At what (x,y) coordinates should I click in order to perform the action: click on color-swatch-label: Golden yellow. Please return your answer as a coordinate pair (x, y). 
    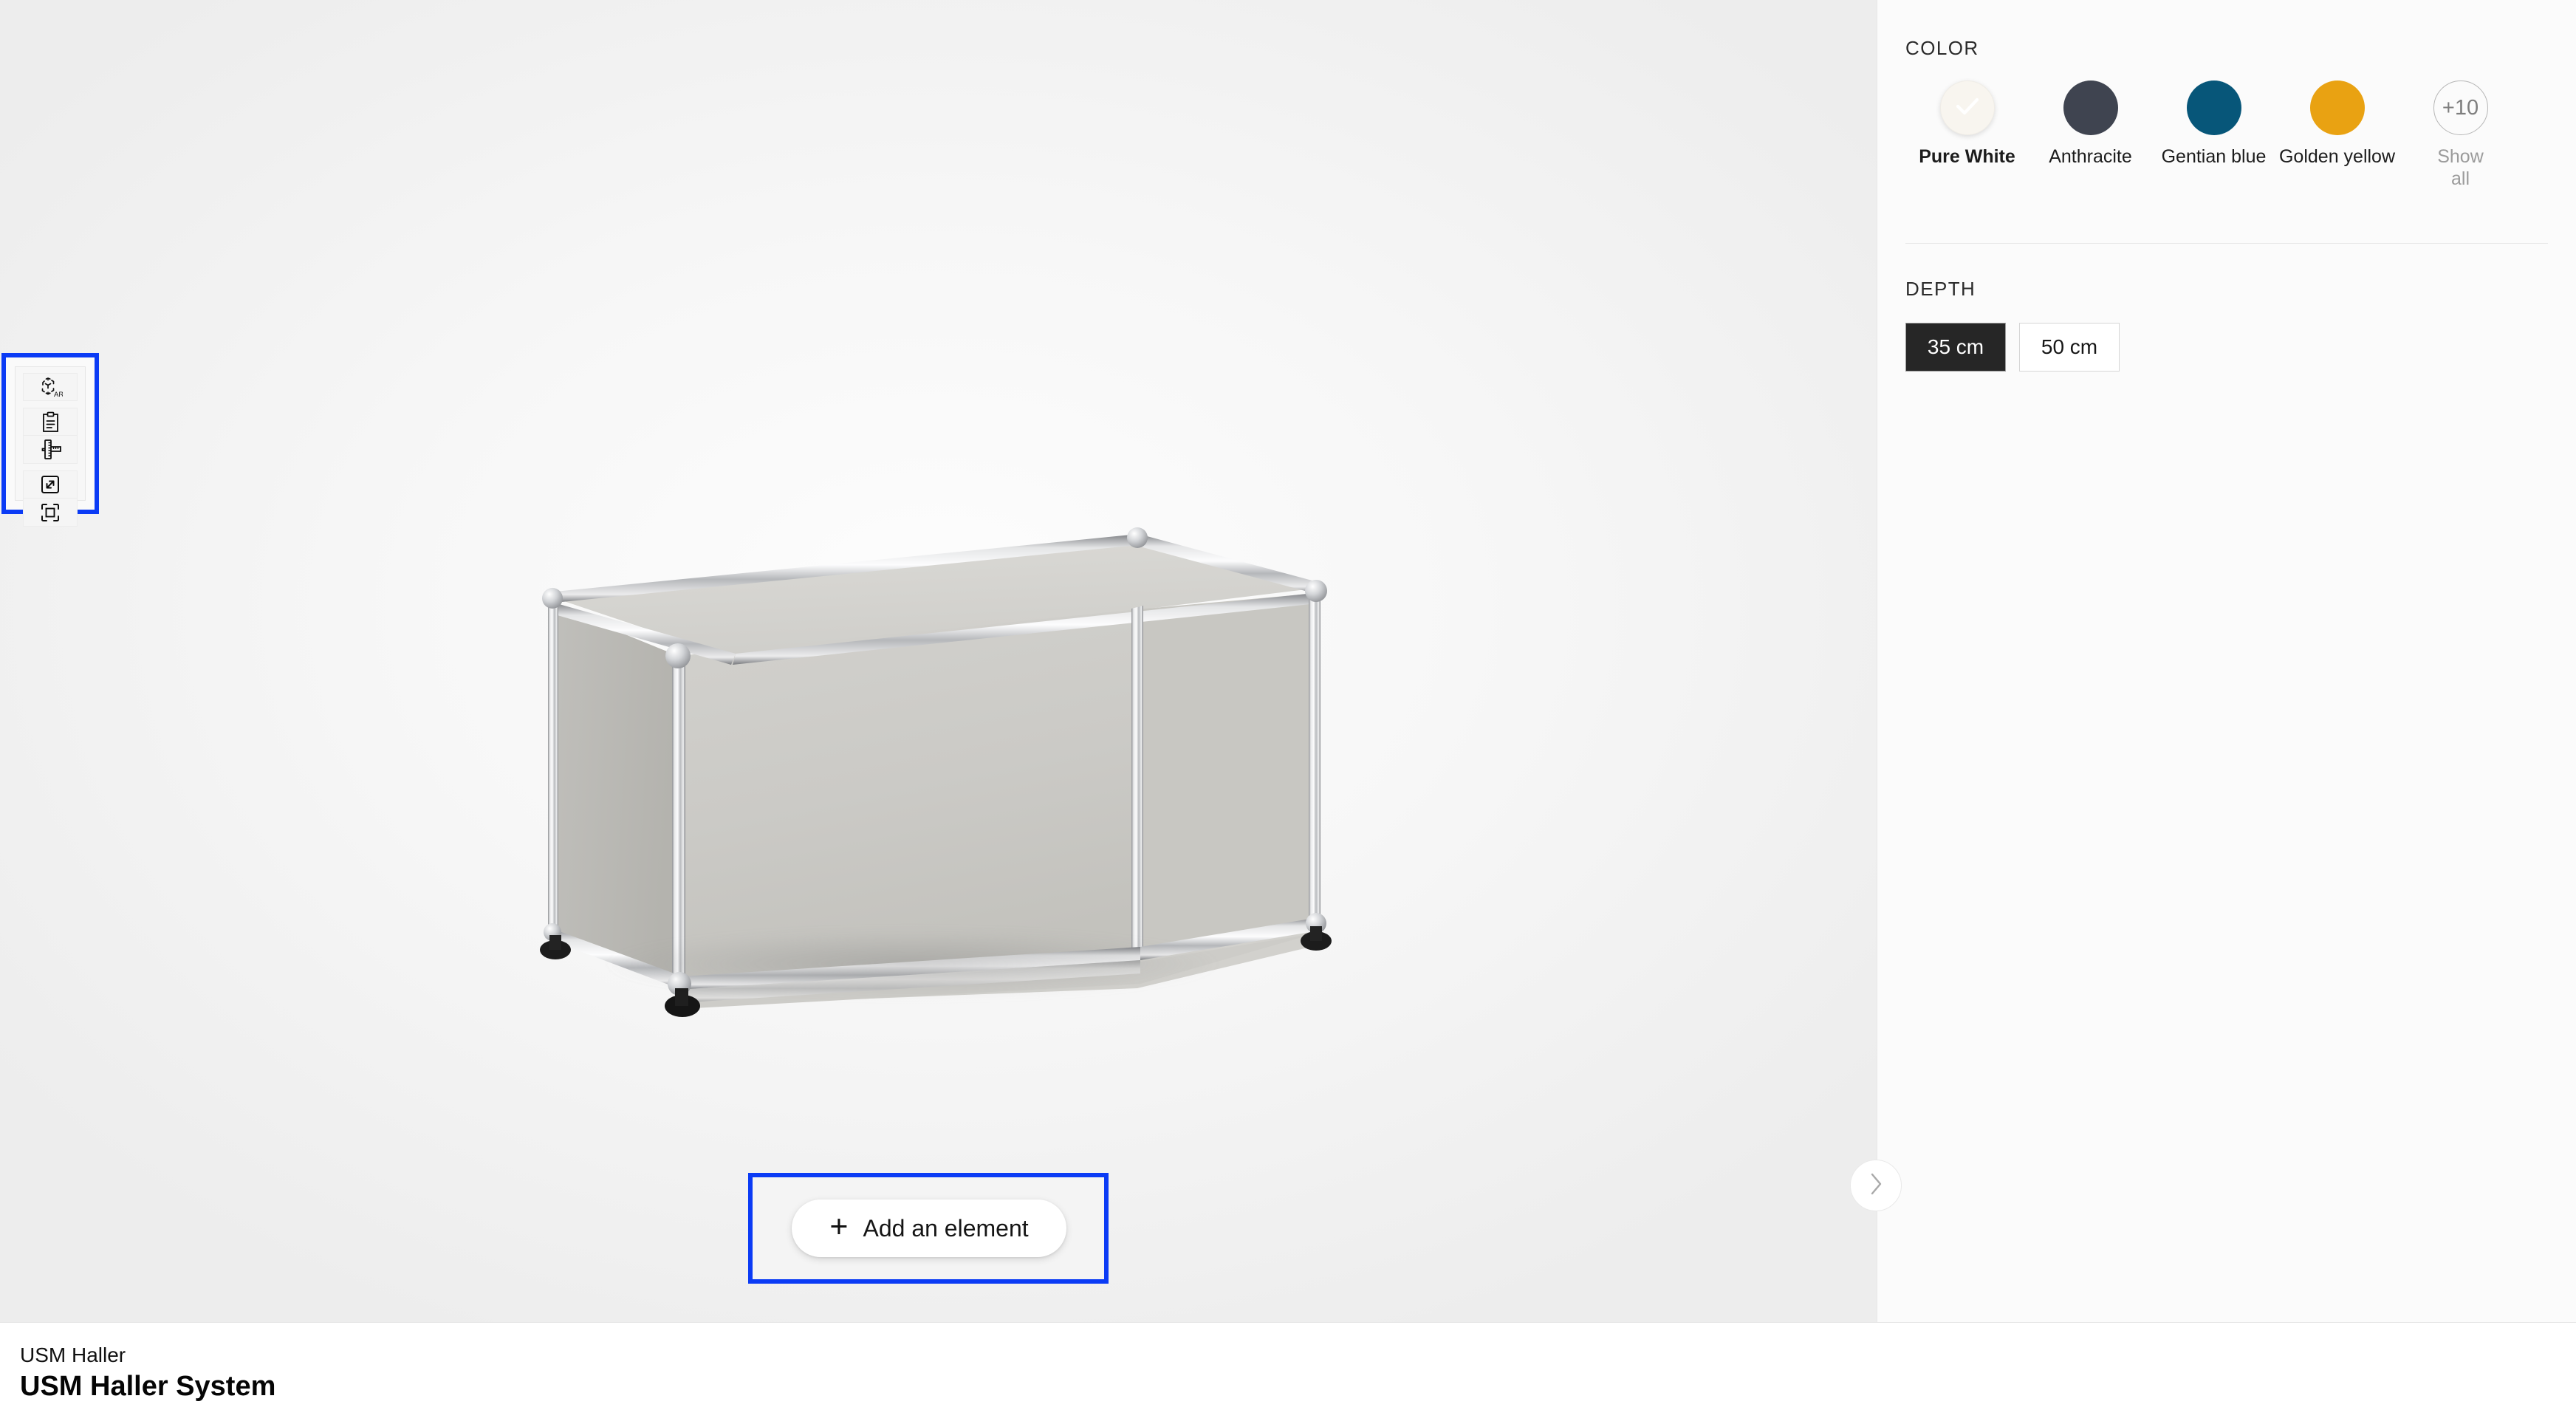
    Looking at the image, I should click on (2337, 157).